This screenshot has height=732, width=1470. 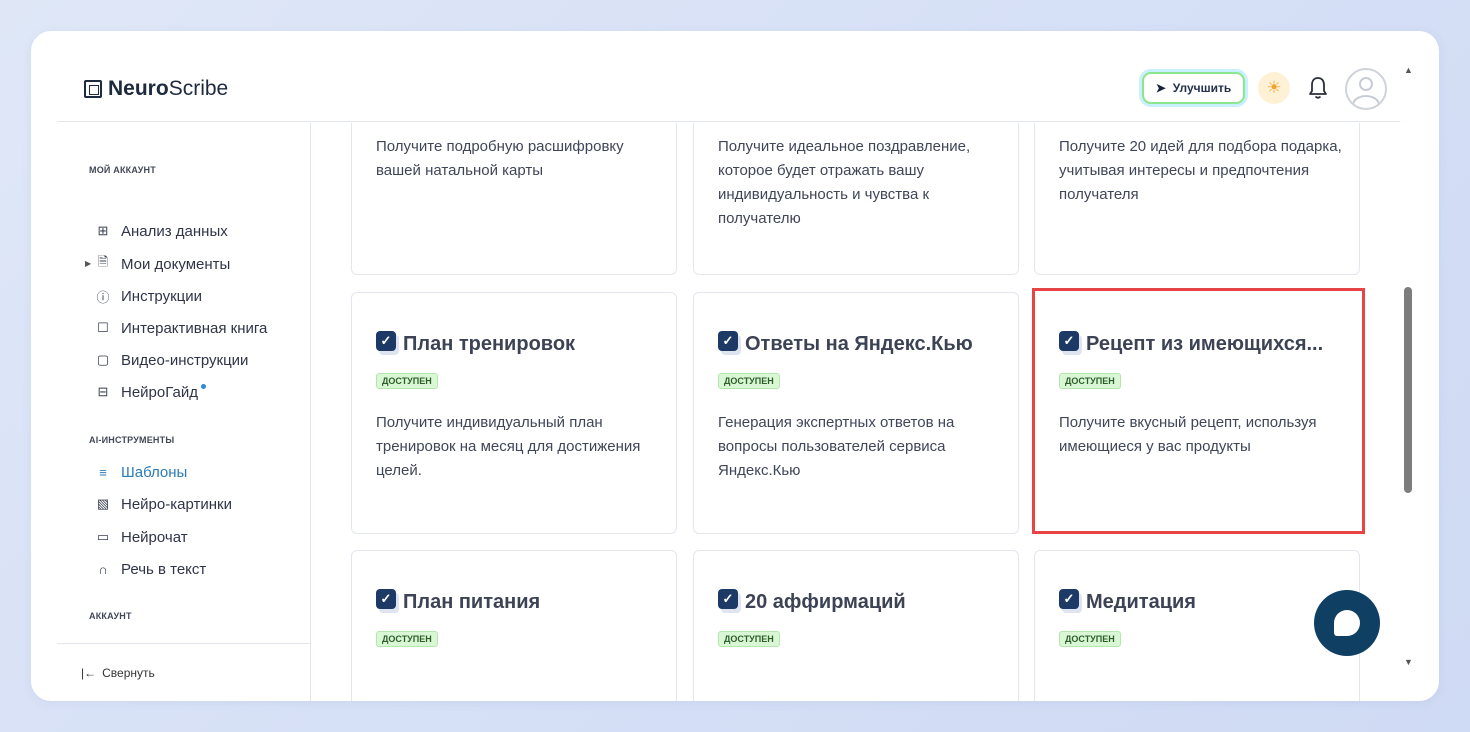 What do you see at coordinates (185, 360) in the screenshot?
I see `sidebar-item-label: Видео-инструкции` at bounding box center [185, 360].